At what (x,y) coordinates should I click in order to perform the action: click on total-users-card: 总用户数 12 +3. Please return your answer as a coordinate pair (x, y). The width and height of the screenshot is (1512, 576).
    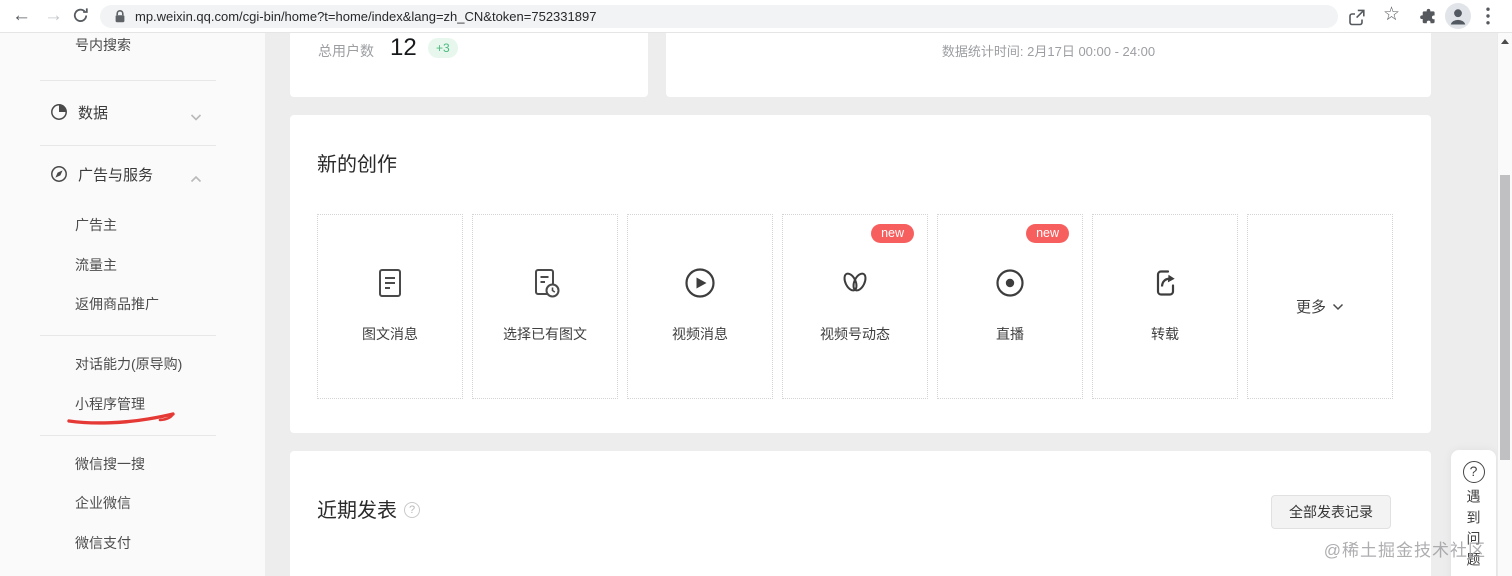
    Looking at the image, I should click on (469, 65).